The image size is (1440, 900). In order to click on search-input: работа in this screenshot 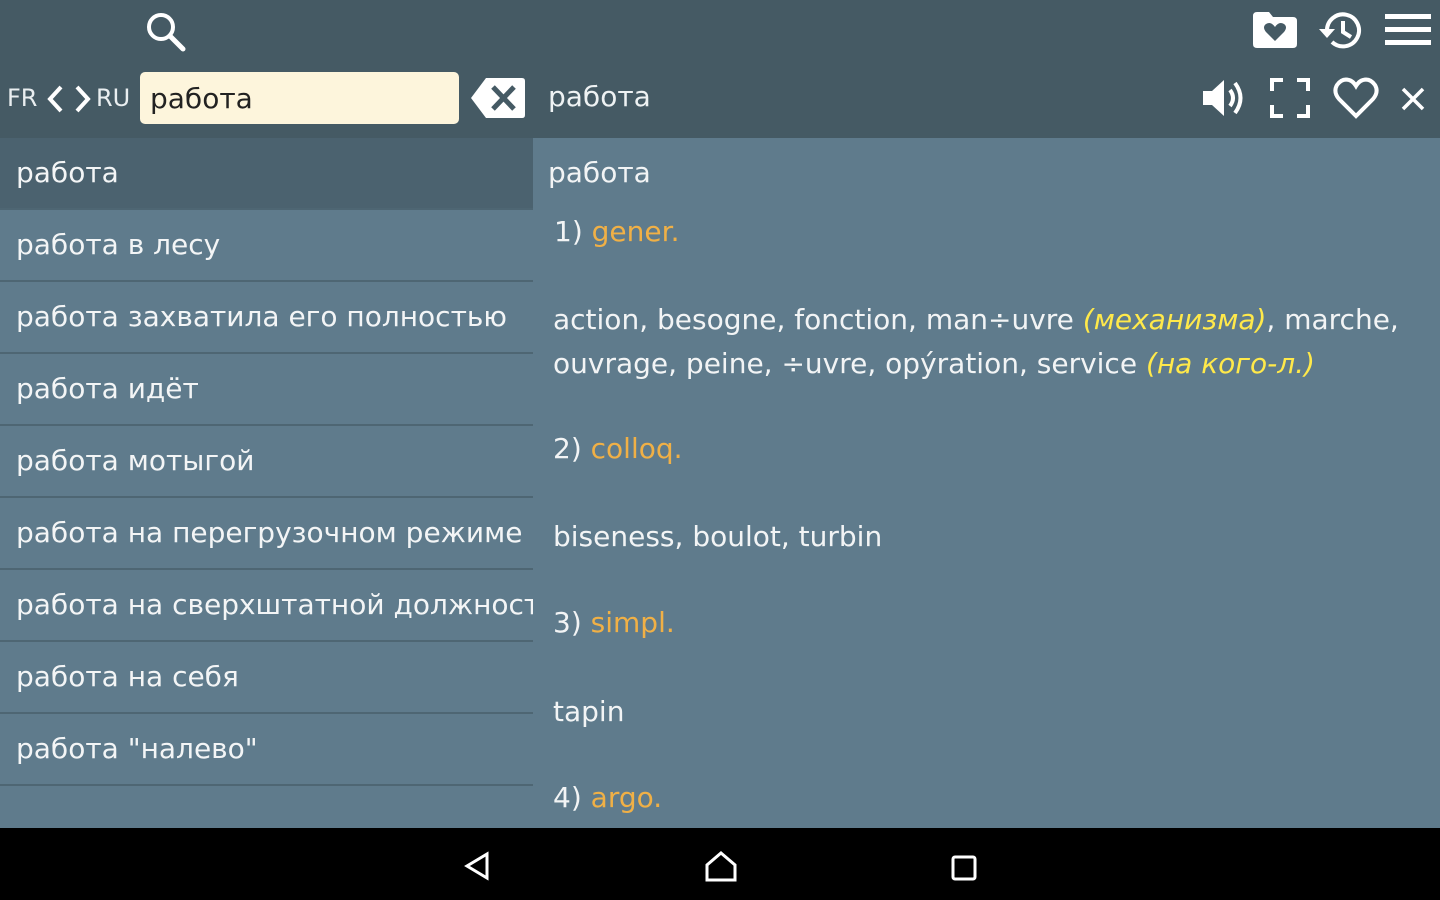, I will do `click(299, 98)`.